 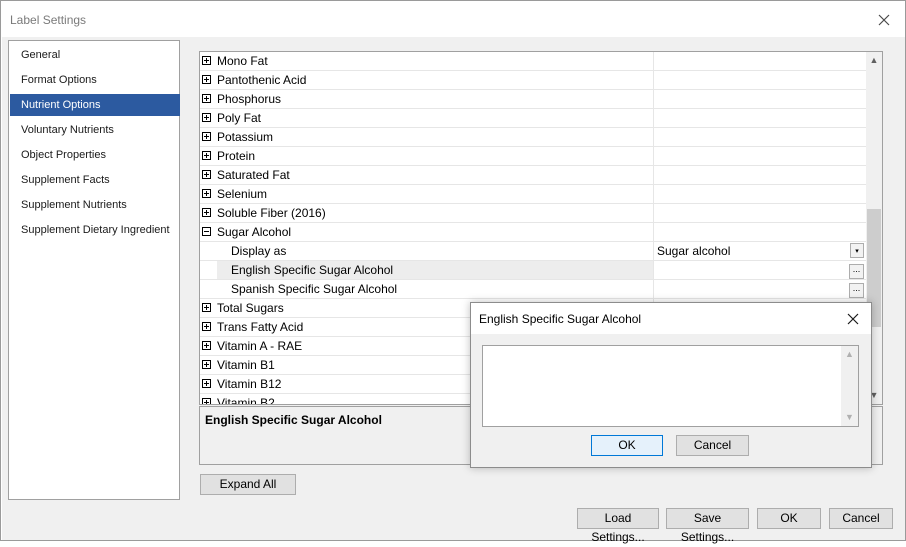 What do you see at coordinates (533, 156) in the screenshot?
I see `property-row: Protein` at bounding box center [533, 156].